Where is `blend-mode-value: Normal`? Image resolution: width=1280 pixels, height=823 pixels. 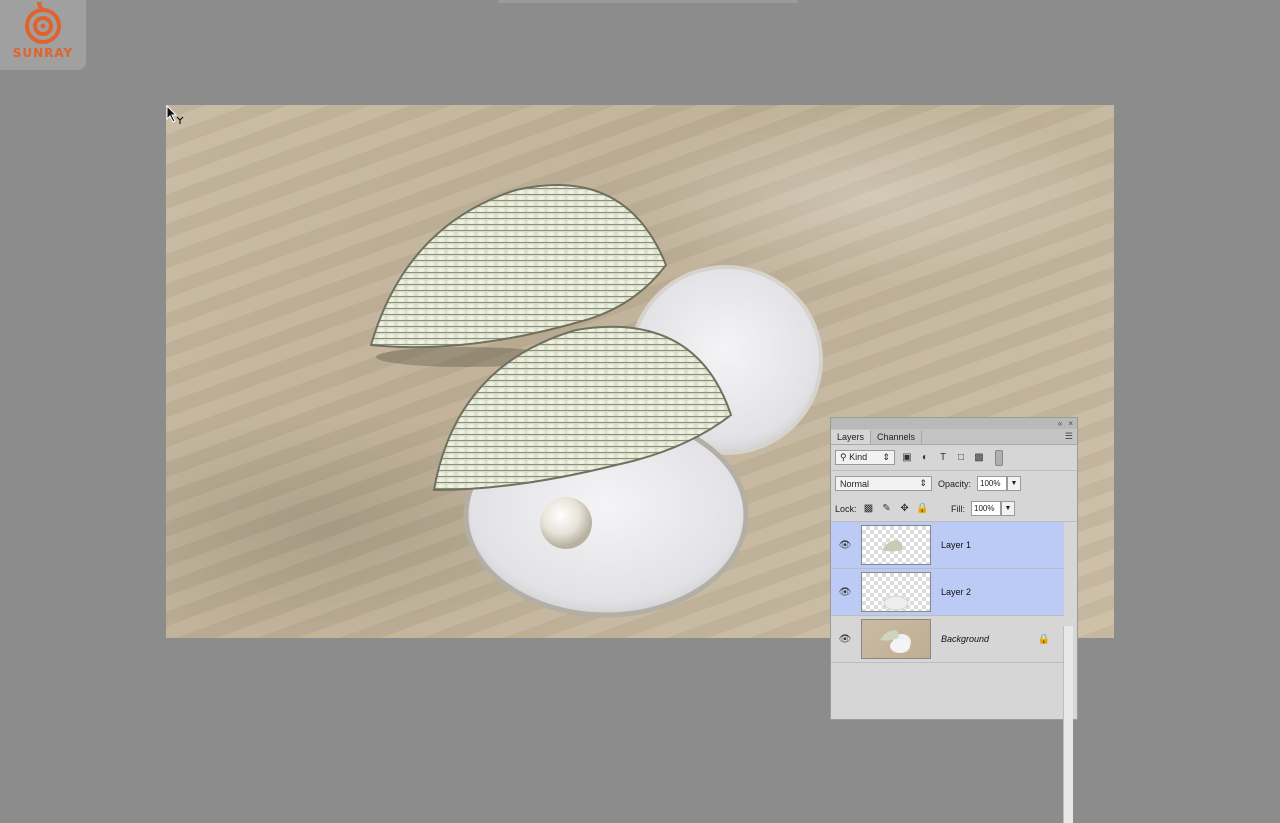 blend-mode-value: Normal is located at coordinates (855, 483).